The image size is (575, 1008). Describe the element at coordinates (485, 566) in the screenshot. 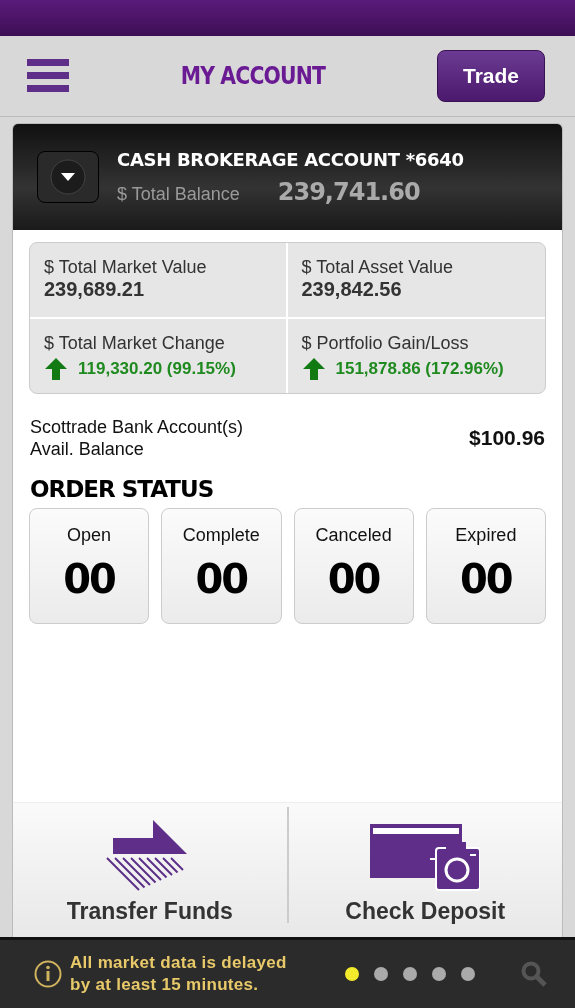

I see `order-status-tile: Expired 00` at that location.